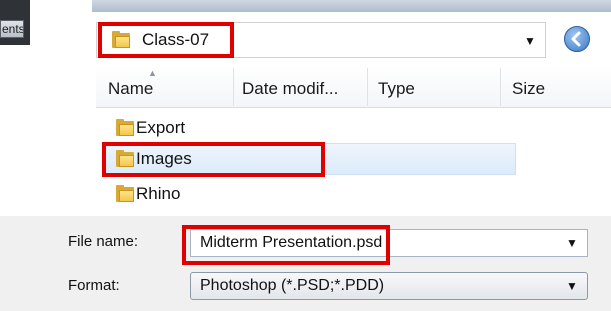  Describe the element at coordinates (210, 194) in the screenshot. I see `list-item-rhino: Rhino` at that location.